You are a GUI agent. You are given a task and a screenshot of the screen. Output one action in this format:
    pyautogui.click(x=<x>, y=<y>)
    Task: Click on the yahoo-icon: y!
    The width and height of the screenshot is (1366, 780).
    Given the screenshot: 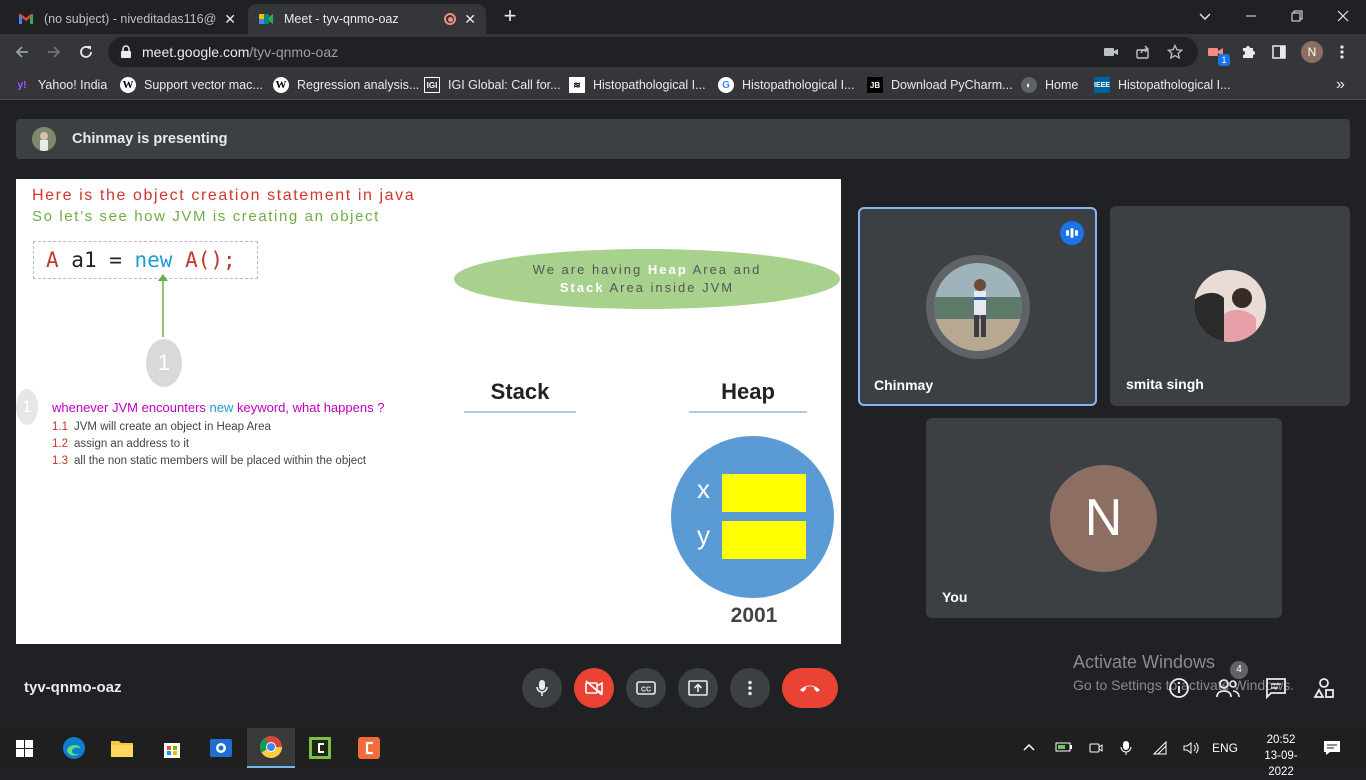 What is the action you would take?
    pyautogui.click(x=22, y=85)
    